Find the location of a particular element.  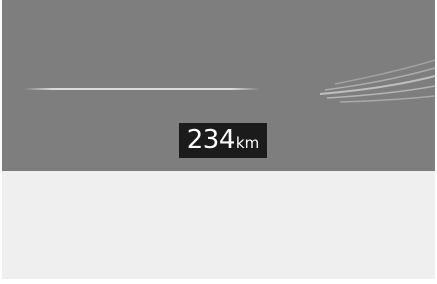

lane-line-left is located at coordinates (142, 89).